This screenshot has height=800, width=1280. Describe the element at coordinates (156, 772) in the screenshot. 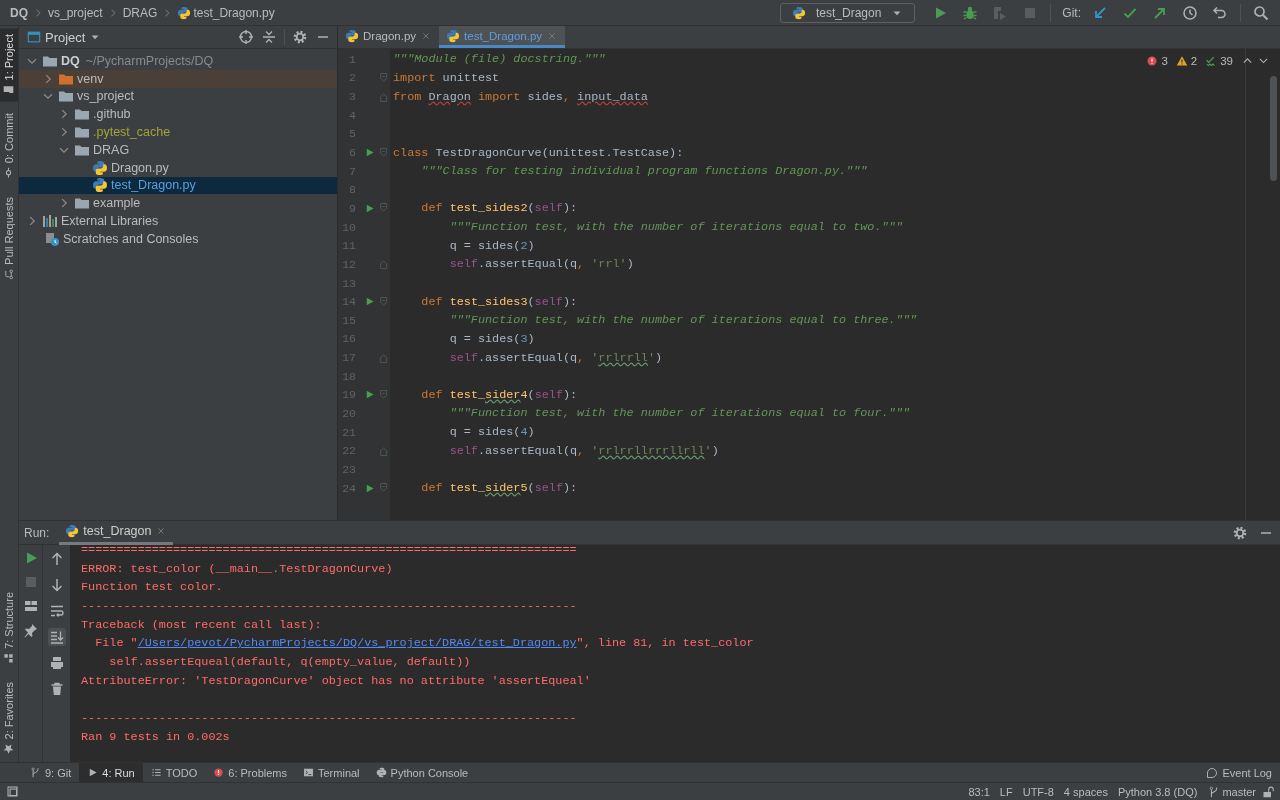

I see `list-icon` at that location.